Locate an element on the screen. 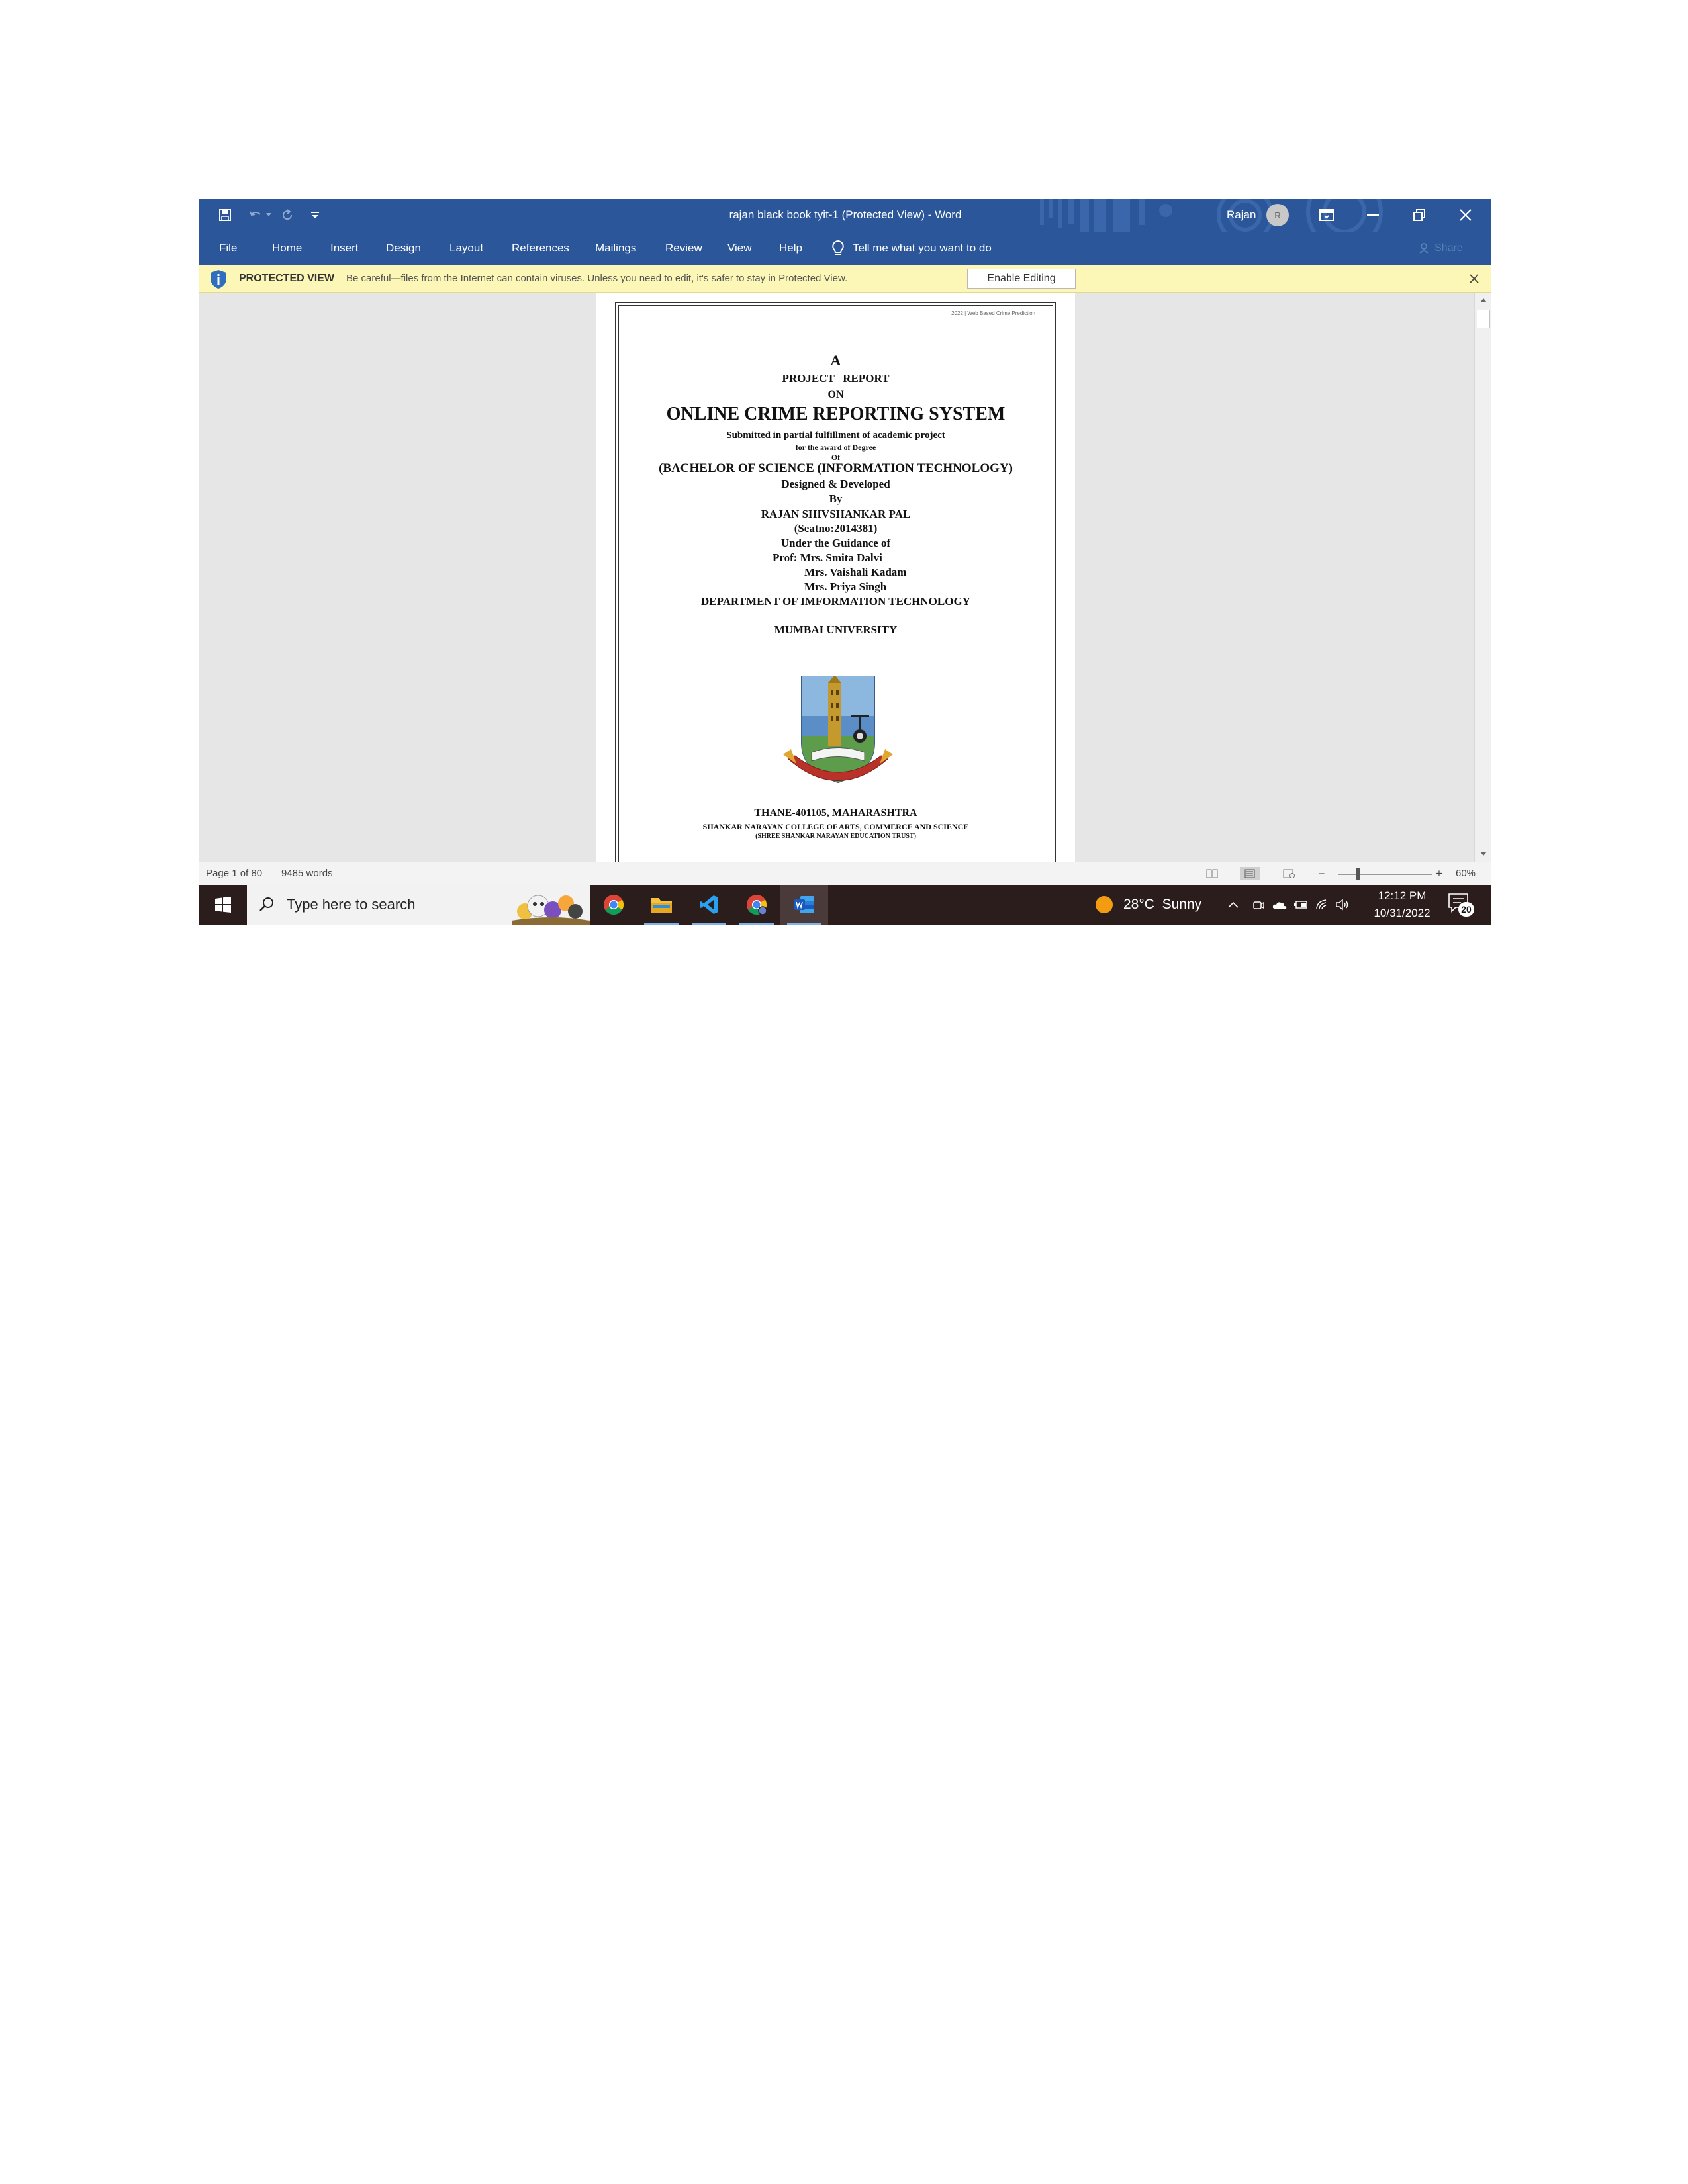 This screenshot has height=2184, width=1688. word-open-indicator is located at coordinates (804, 924).